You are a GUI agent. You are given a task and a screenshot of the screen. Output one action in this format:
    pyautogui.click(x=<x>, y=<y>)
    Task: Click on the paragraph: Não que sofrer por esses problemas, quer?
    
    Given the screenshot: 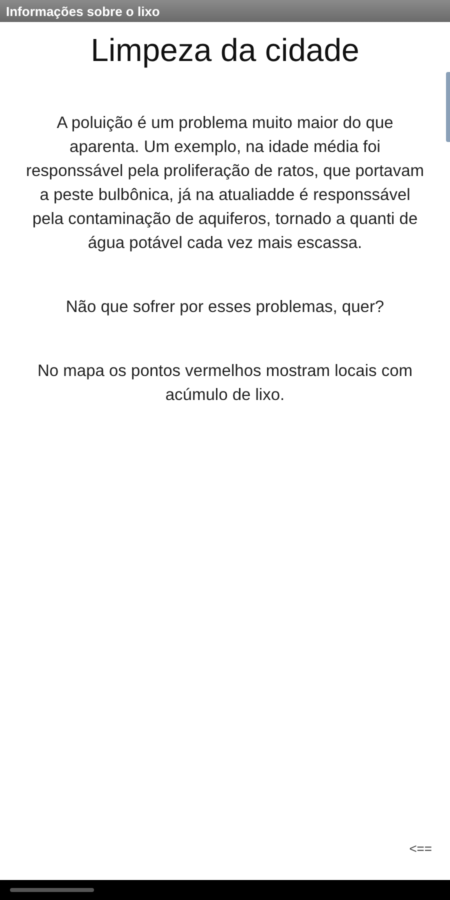 What is the action you would take?
    pyautogui.click(x=225, y=307)
    